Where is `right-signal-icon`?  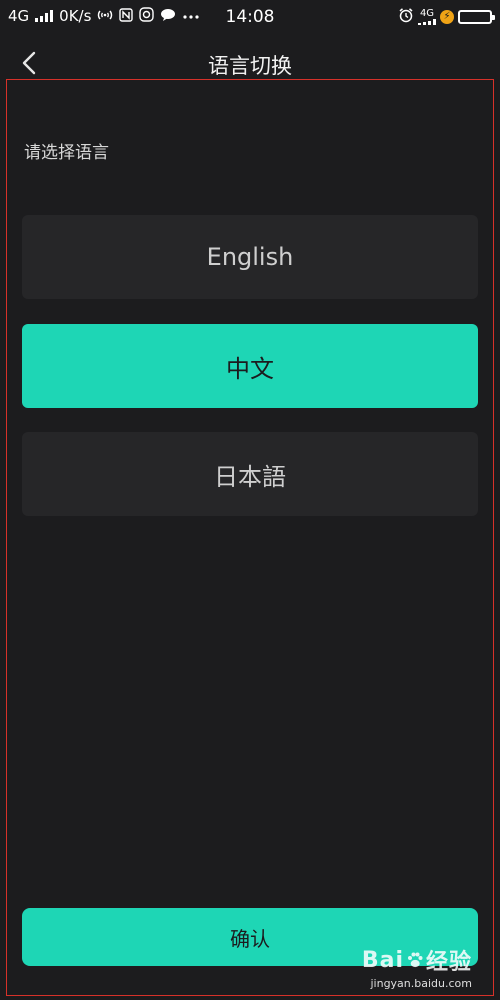 right-signal-icon is located at coordinates (427, 21).